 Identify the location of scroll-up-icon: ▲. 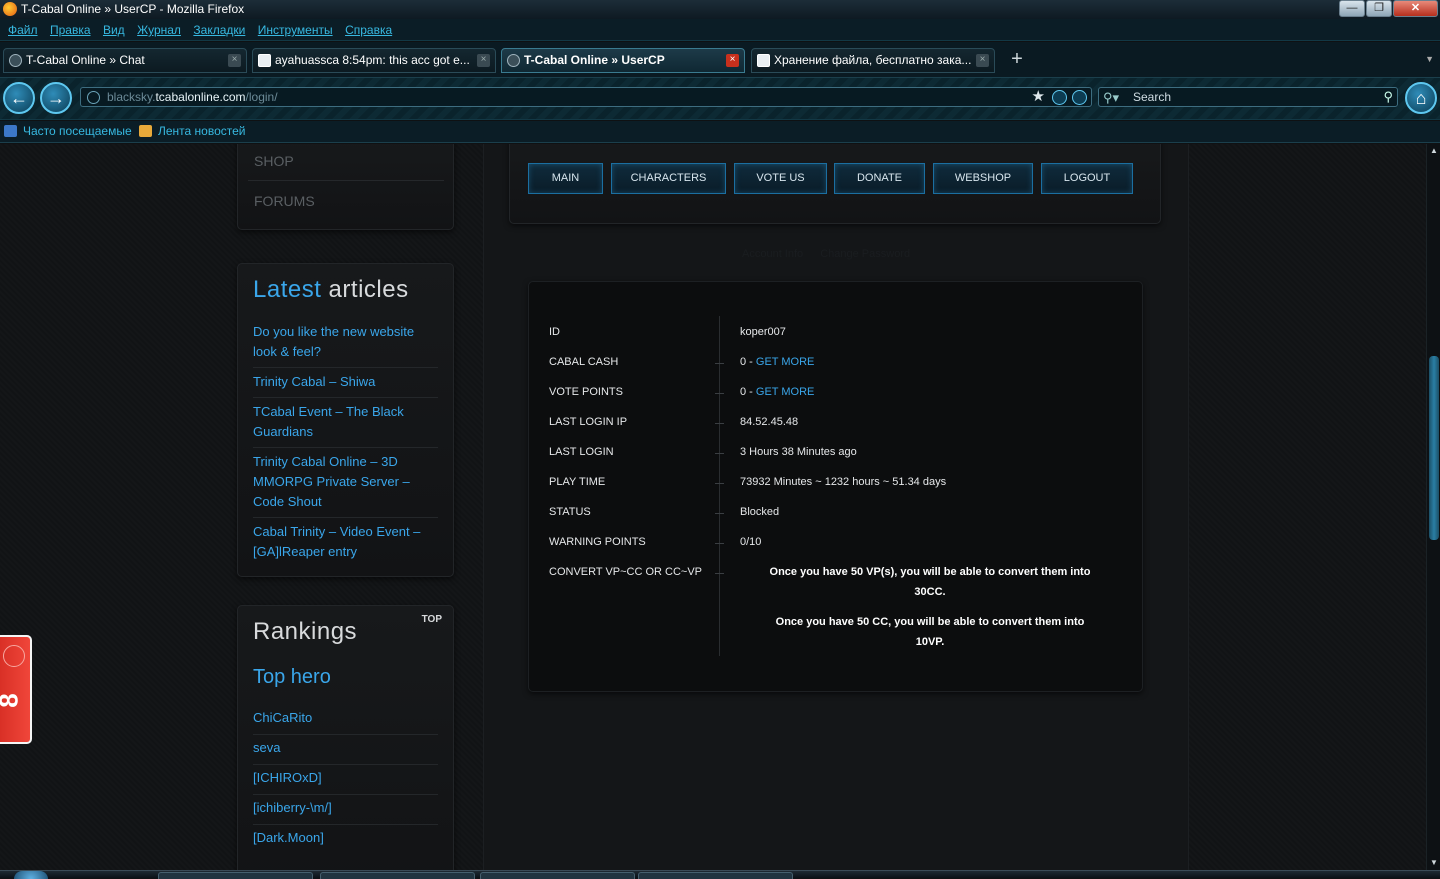
(1434, 150).